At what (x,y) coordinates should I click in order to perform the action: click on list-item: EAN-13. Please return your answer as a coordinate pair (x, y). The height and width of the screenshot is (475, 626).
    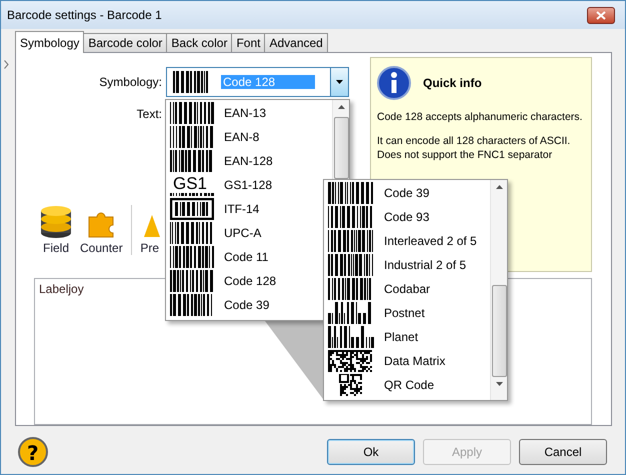
    Looking at the image, I should click on (245, 113).